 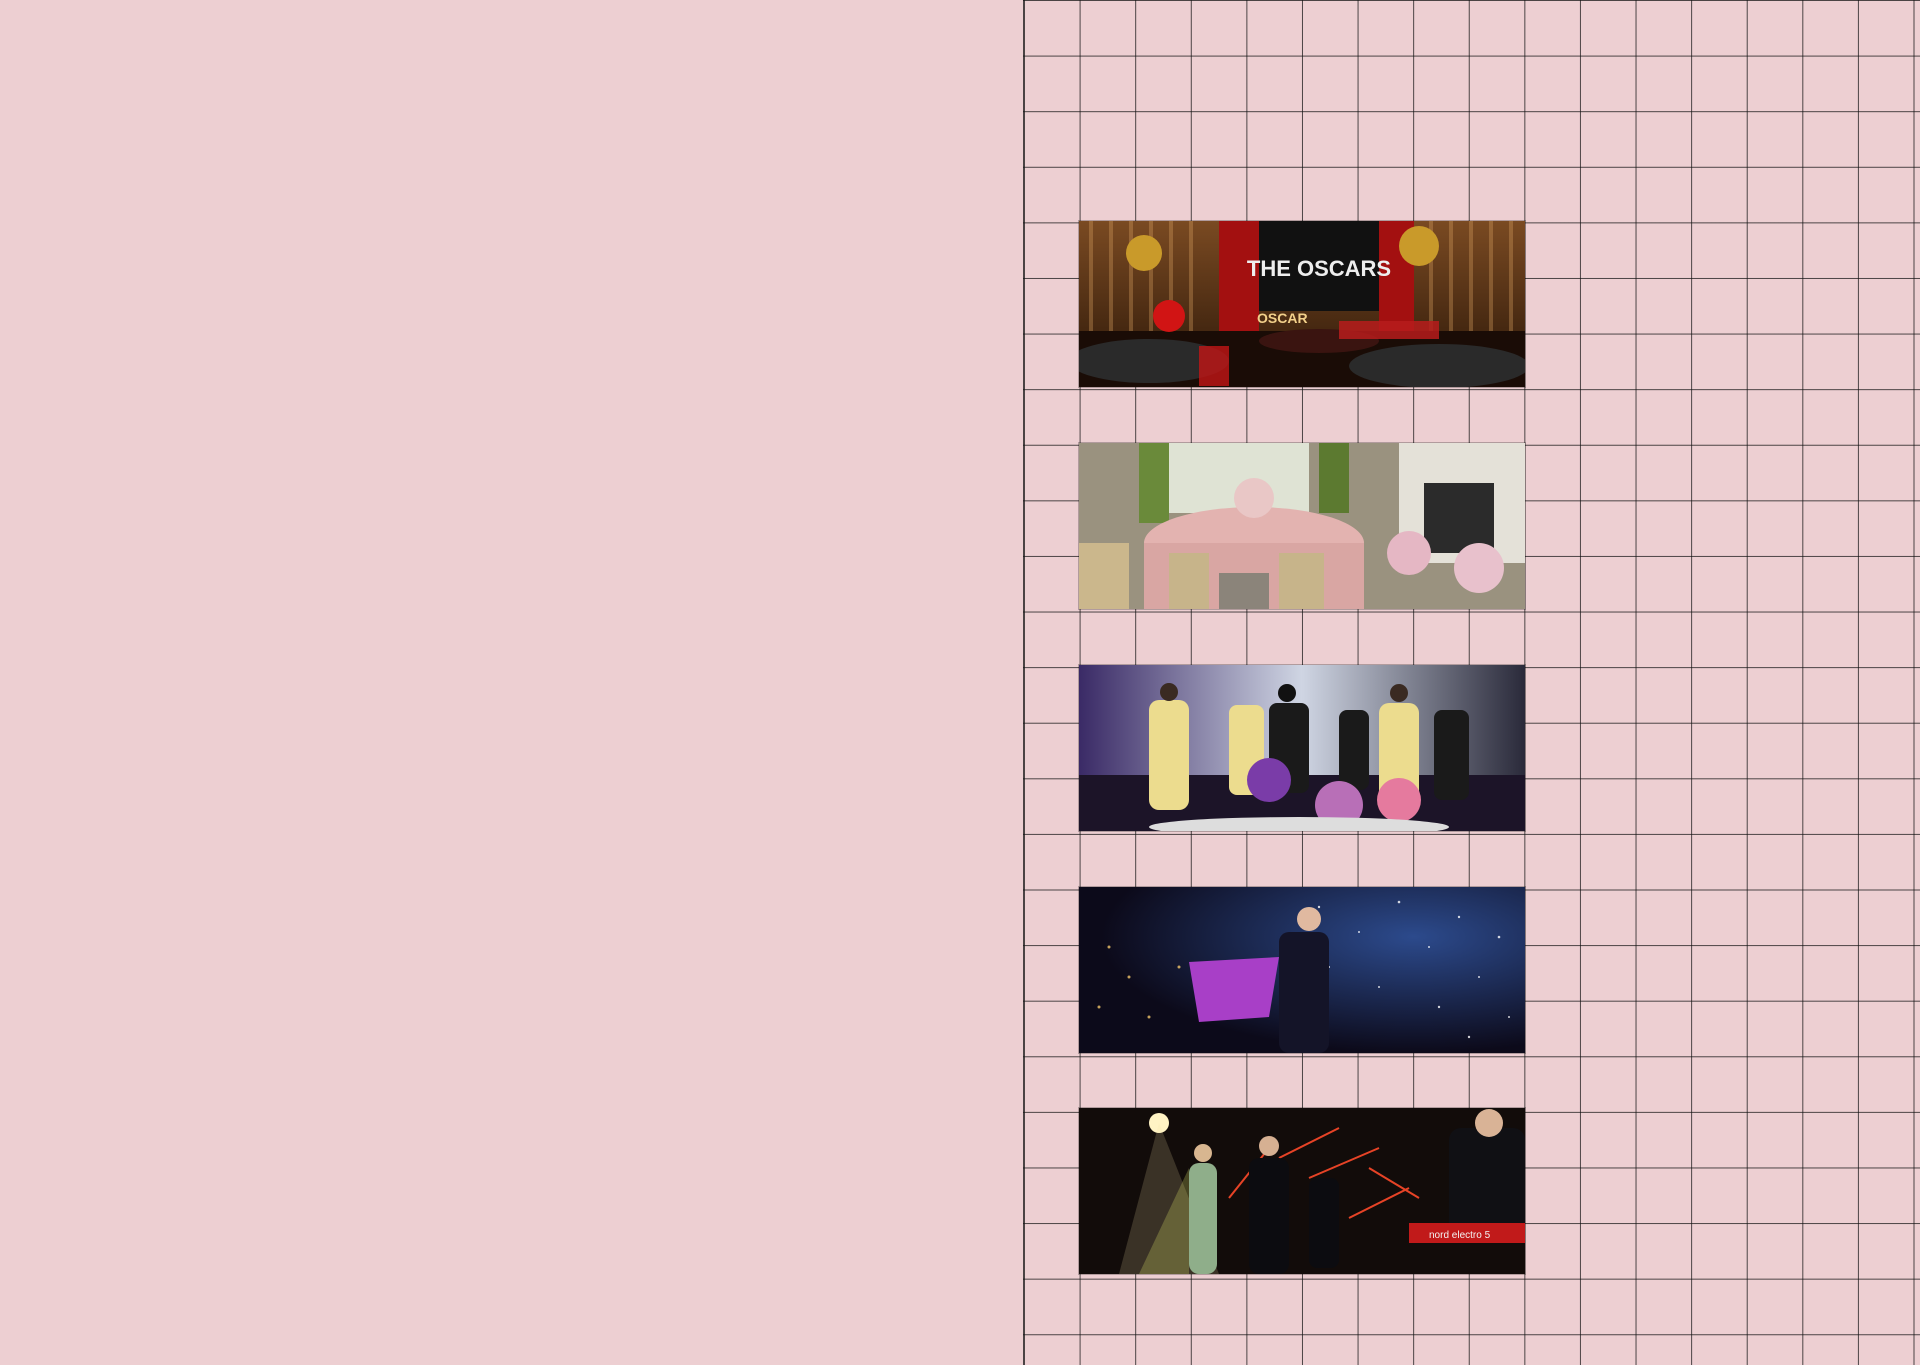 I want to click on live-band-image: nord electro 5, so click(x=1302, y=1191).